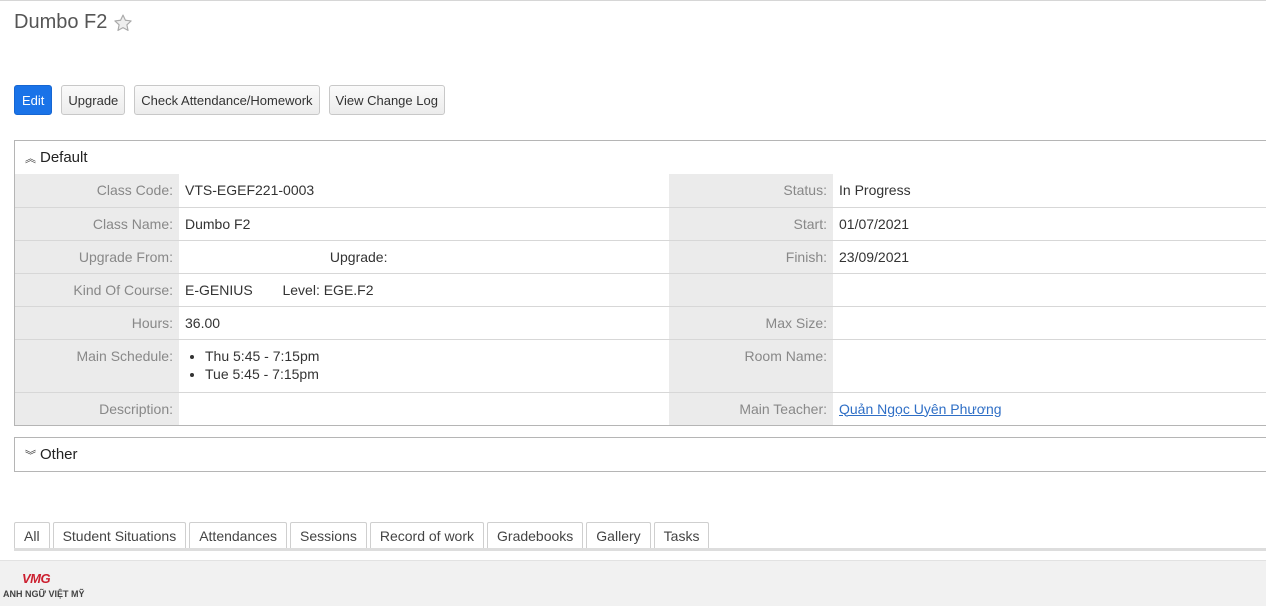  Describe the element at coordinates (751, 366) in the screenshot. I see `room-name-label: Room Name:` at that location.